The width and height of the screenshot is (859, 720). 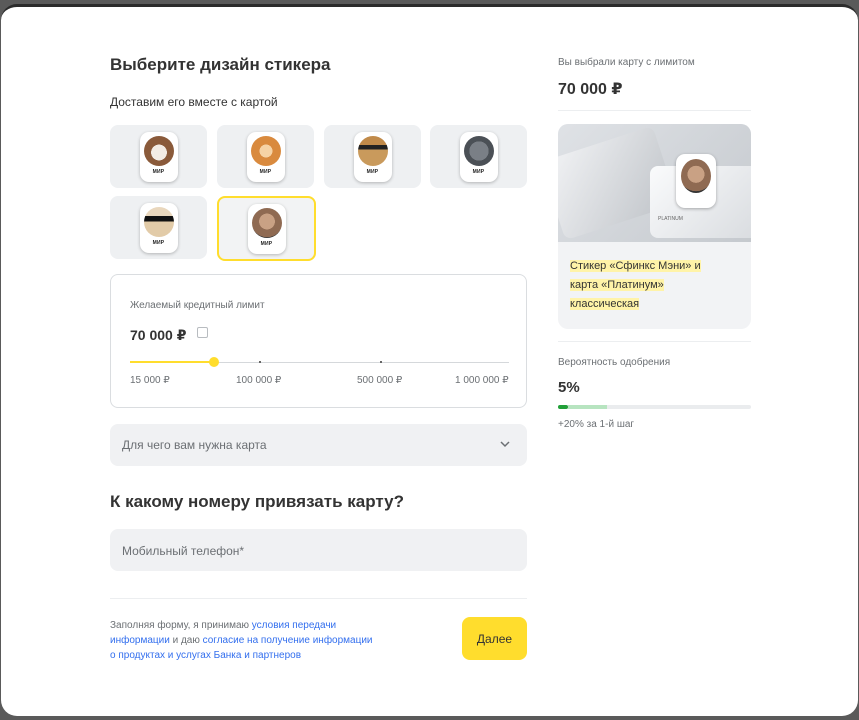 What do you see at coordinates (194, 102) in the screenshot?
I see `sticker-subtitle: Доставим его вместе с картой` at bounding box center [194, 102].